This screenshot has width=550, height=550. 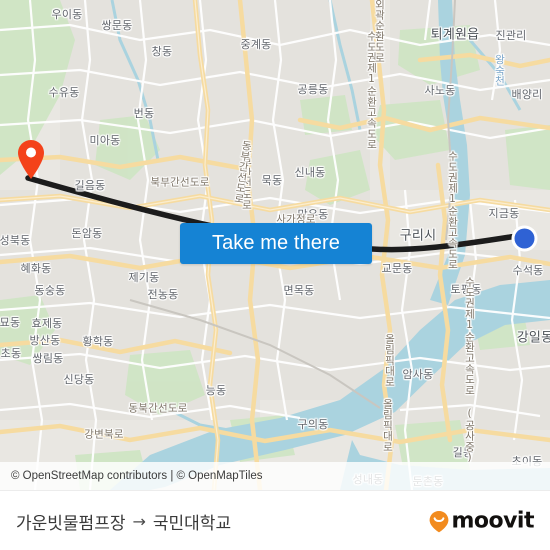 I want to click on destination-dot-icon, so click(x=524, y=238).